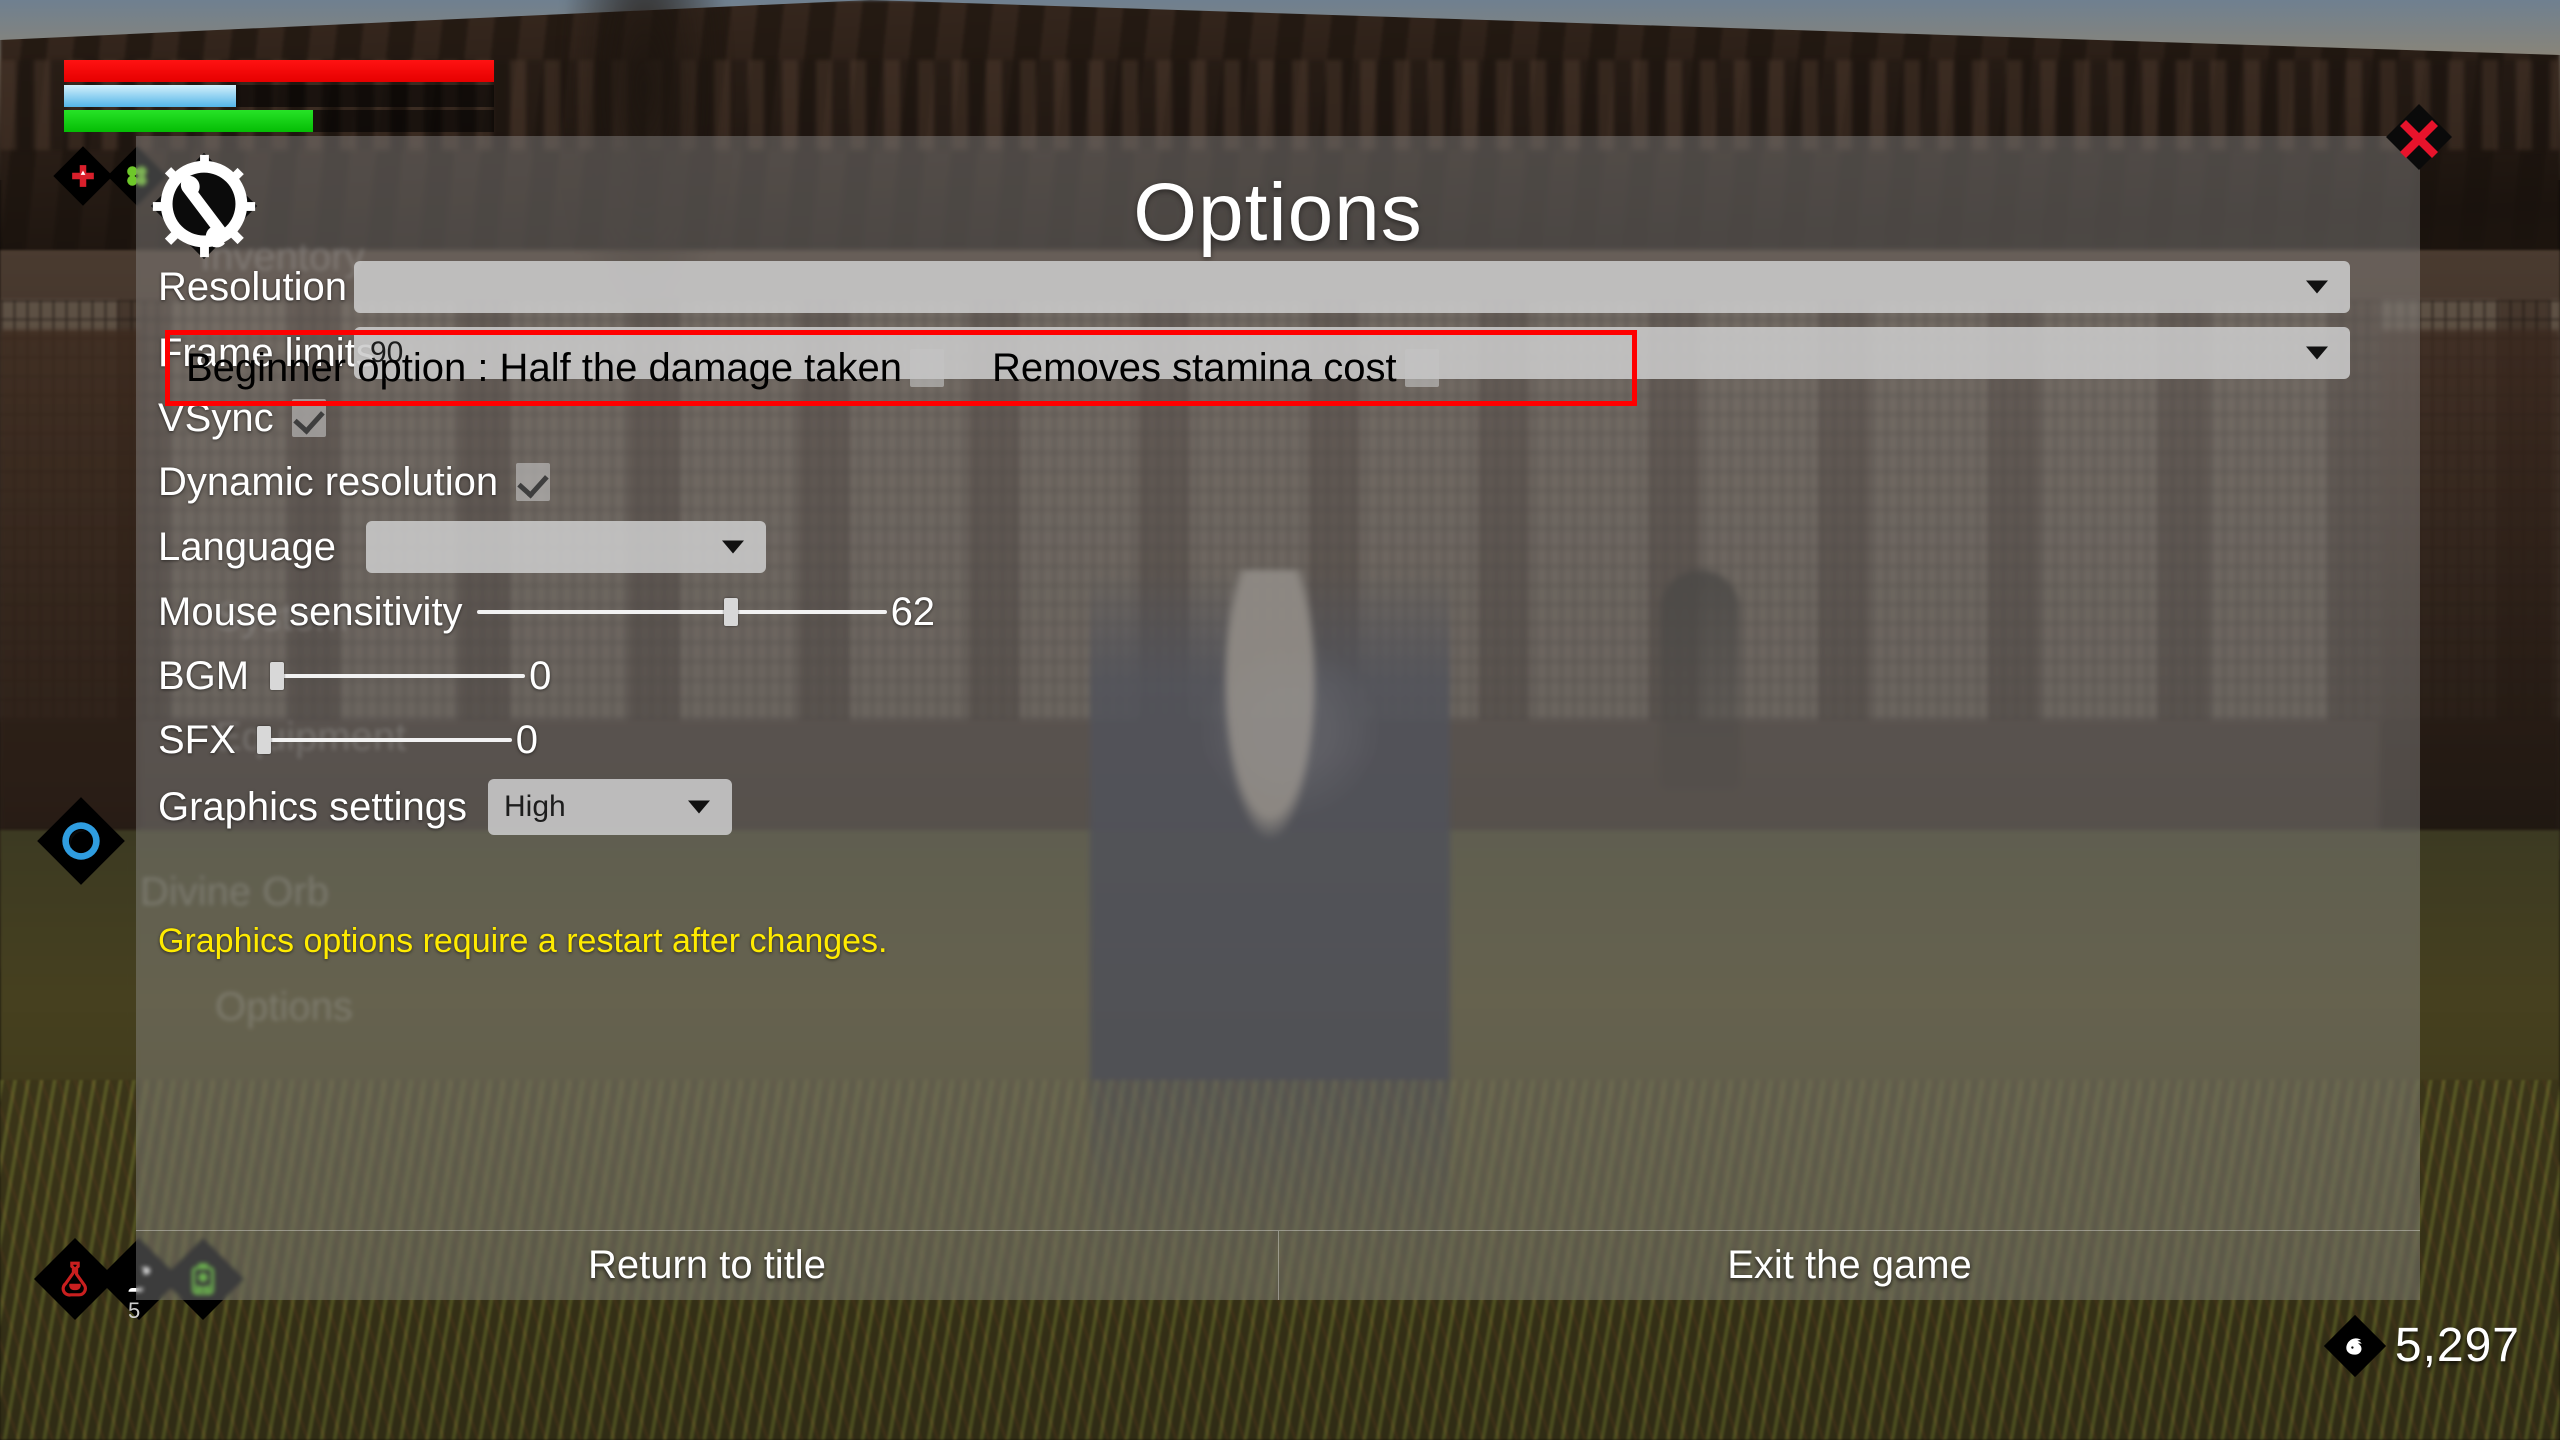 Image resolution: width=2560 pixels, height=1440 pixels. What do you see at coordinates (1278, 740) in the screenshot?
I see `option-row-sfx: SFX 0` at bounding box center [1278, 740].